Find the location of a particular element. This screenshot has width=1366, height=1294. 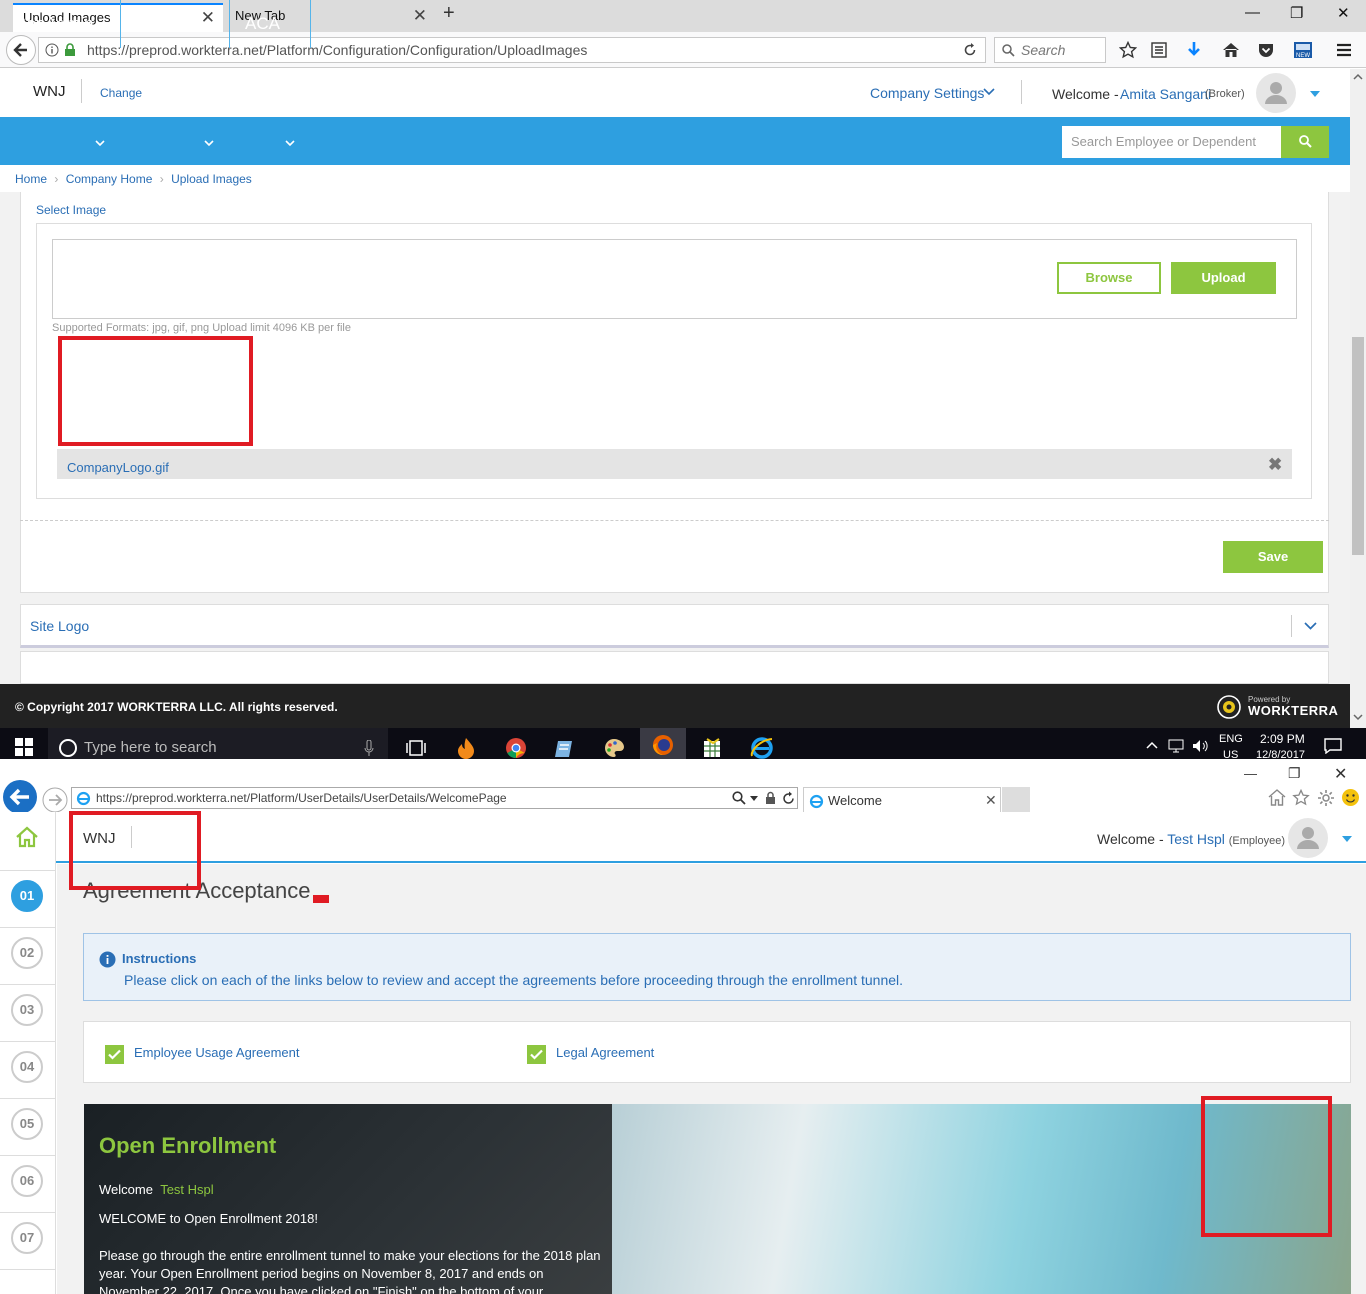

save-button: Save is located at coordinates (1273, 557).